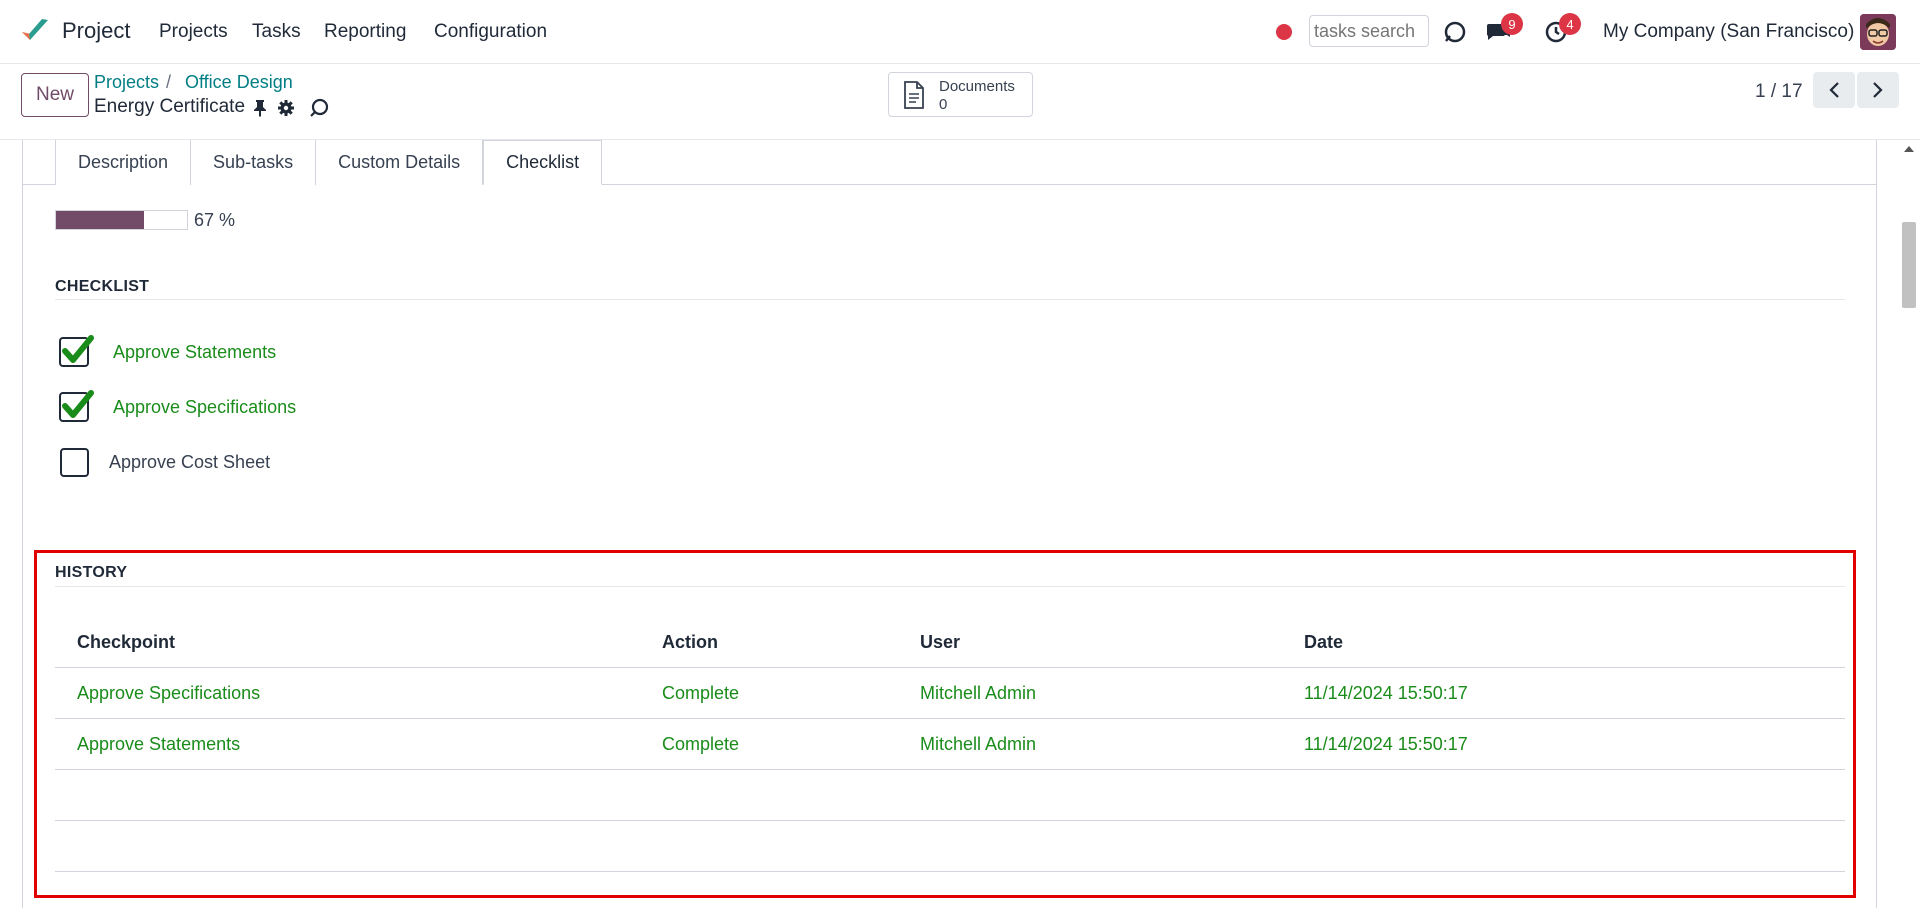  What do you see at coordinates (168, 693) in the screenshot?
I see `cell-checkpoint: Approve Specifications` at bounding box center [168, 693].